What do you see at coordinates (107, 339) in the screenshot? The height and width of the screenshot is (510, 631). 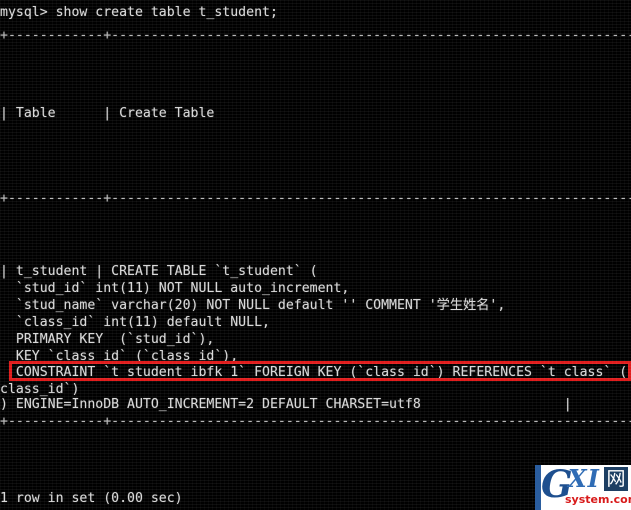 I see `result-line: PRIMARY KEY (`stud_id`),` at bounding box center [107, 339].